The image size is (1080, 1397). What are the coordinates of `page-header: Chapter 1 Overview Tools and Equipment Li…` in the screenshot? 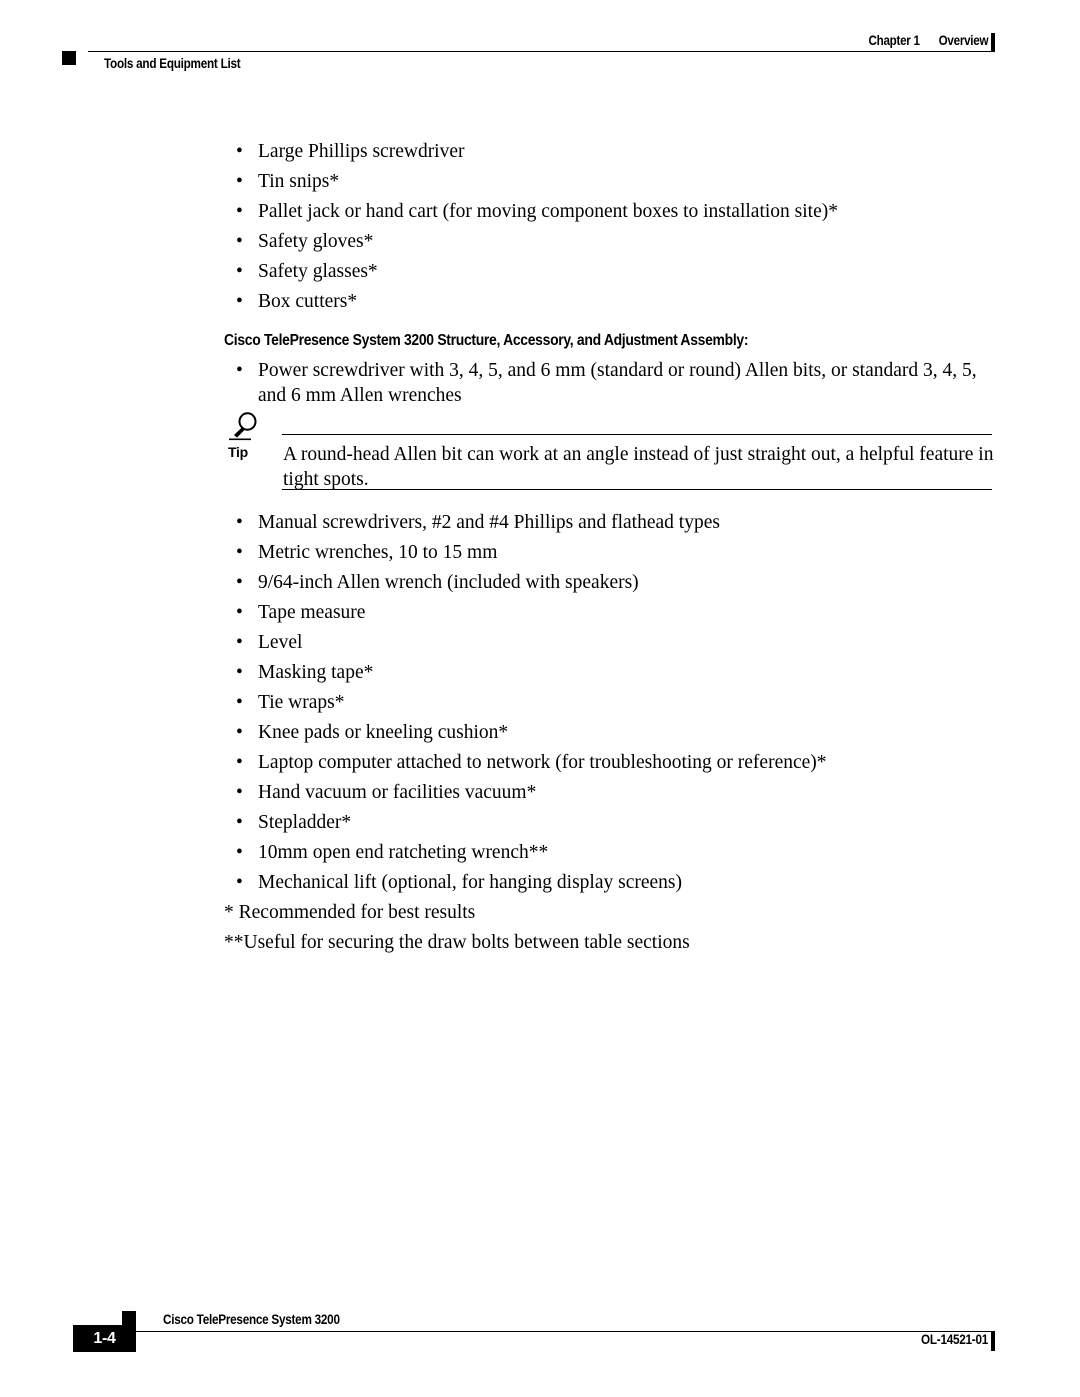 It's located at (540, 45).